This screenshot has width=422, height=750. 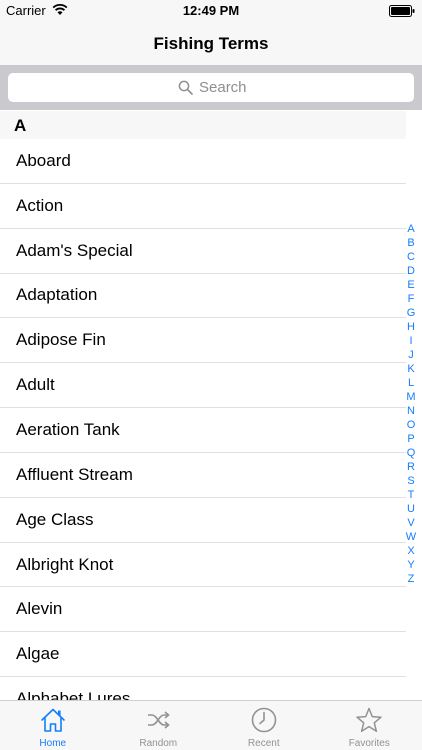 What do you see at coordinates (411, 383) in the screenshot?
I see `index-letter: L` at bounding box center [411, 383].